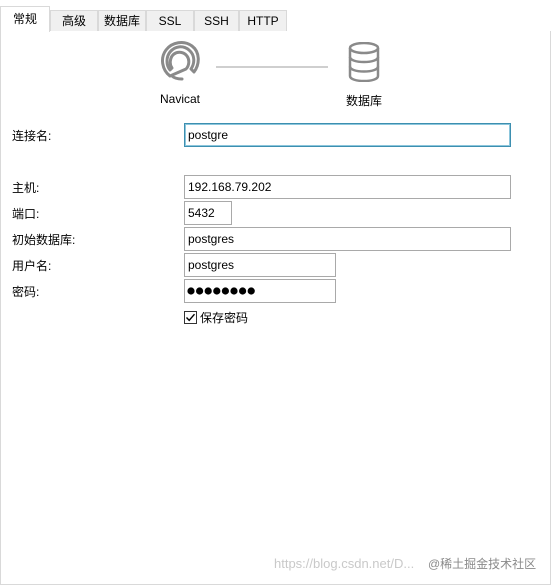  I want to click on tab-ssh: SSH, so click(216, 21).